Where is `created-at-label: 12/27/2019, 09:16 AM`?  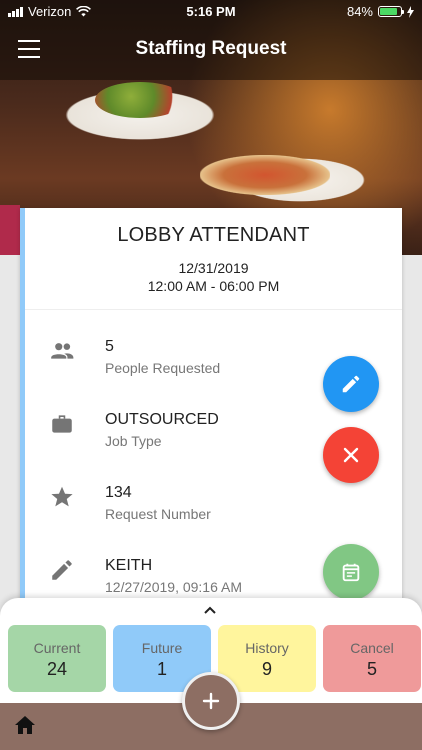 created-at-label: 12/27/2019, 09:16 AM is located at coordinates (173, 587).